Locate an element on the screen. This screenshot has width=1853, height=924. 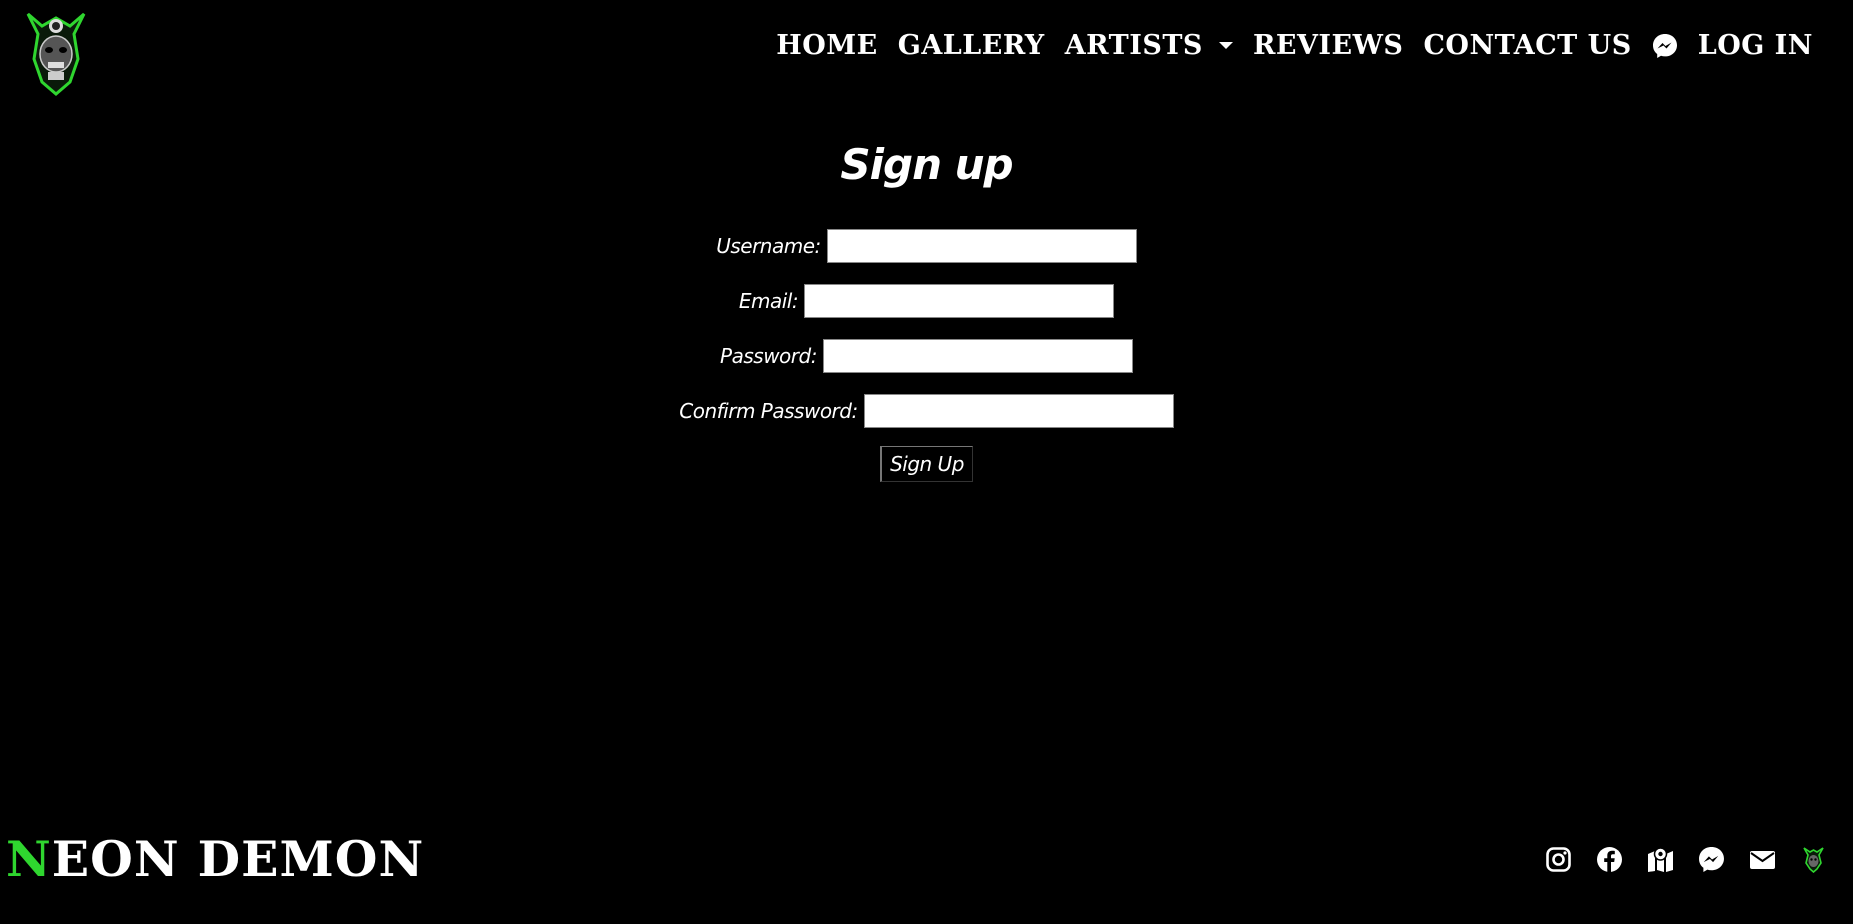
username-label: Username: is located at coordinates (768, 246).